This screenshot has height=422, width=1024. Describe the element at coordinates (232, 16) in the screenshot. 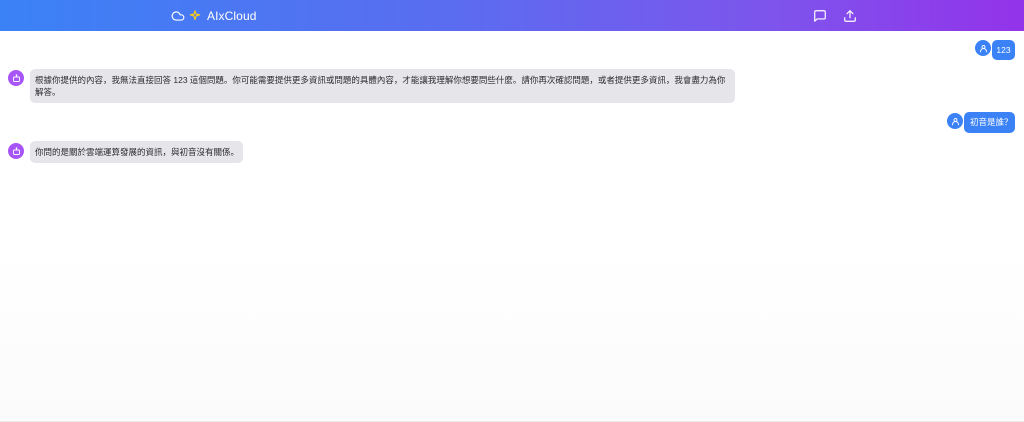

I see `brand-name: AIxCloud` at that location.